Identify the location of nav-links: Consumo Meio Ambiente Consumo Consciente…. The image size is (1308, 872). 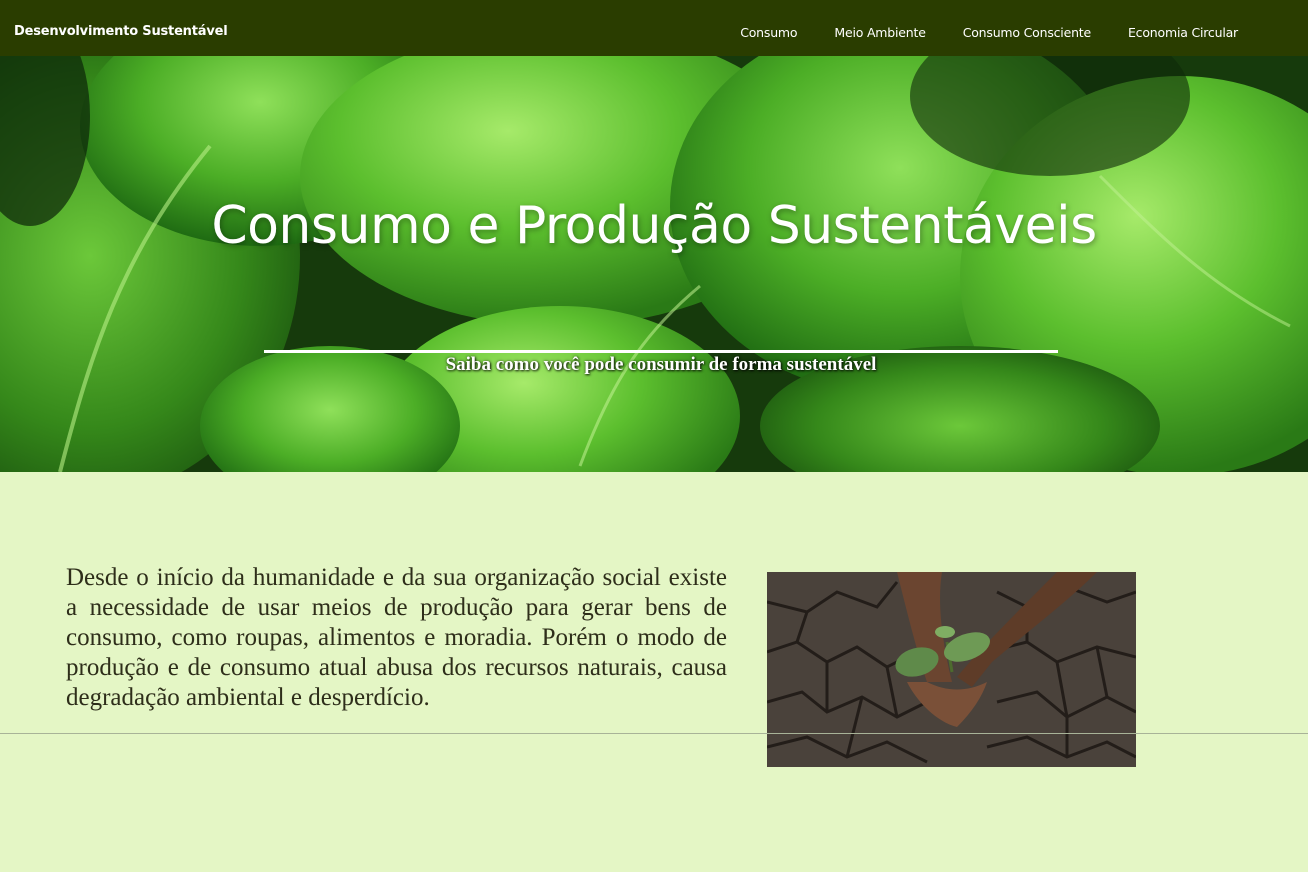
(970, 32).